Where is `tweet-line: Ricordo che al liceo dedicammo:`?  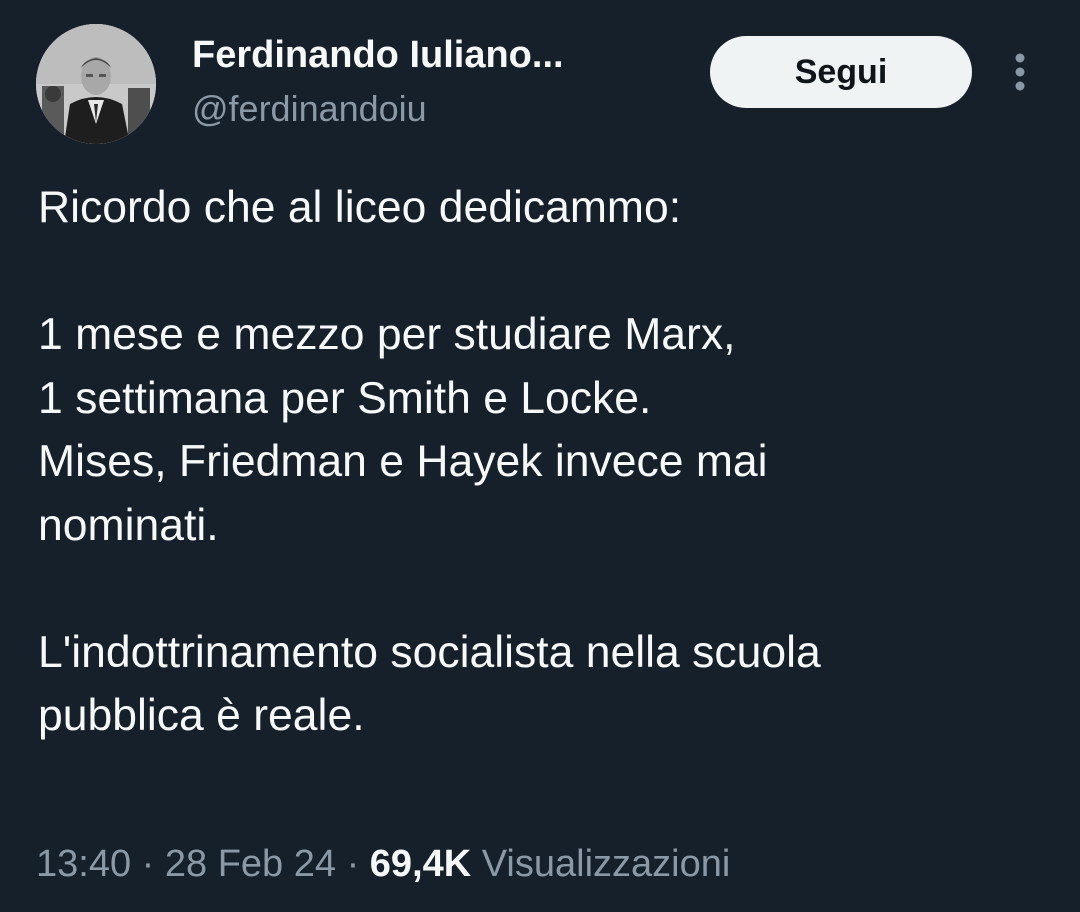
tweet-line: Ricordo che al liceo dedicammo: is located at coordinates (360, 207).